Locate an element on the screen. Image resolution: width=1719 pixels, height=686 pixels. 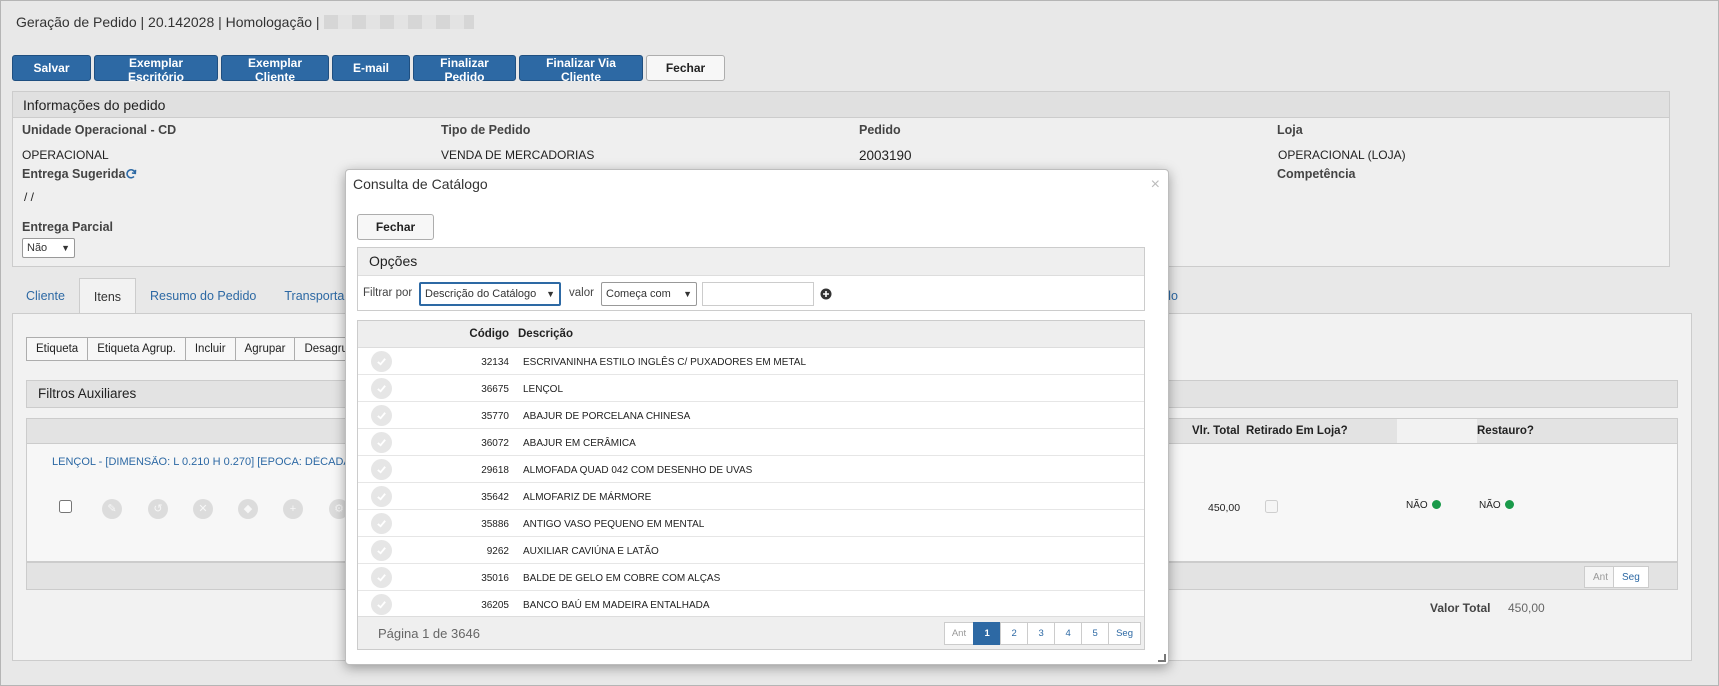
history-icon: ↺ is located at coordinates (158, 509).